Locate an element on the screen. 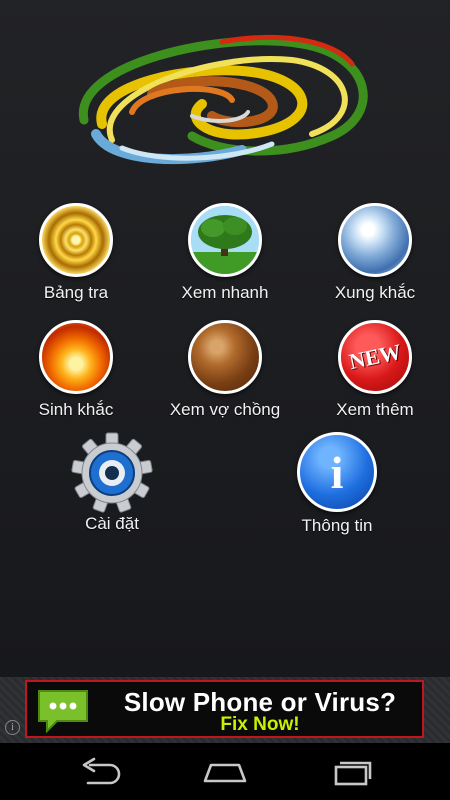 This screenshot has height=800, width=450. back-icon is located at coordinates (100, 772).